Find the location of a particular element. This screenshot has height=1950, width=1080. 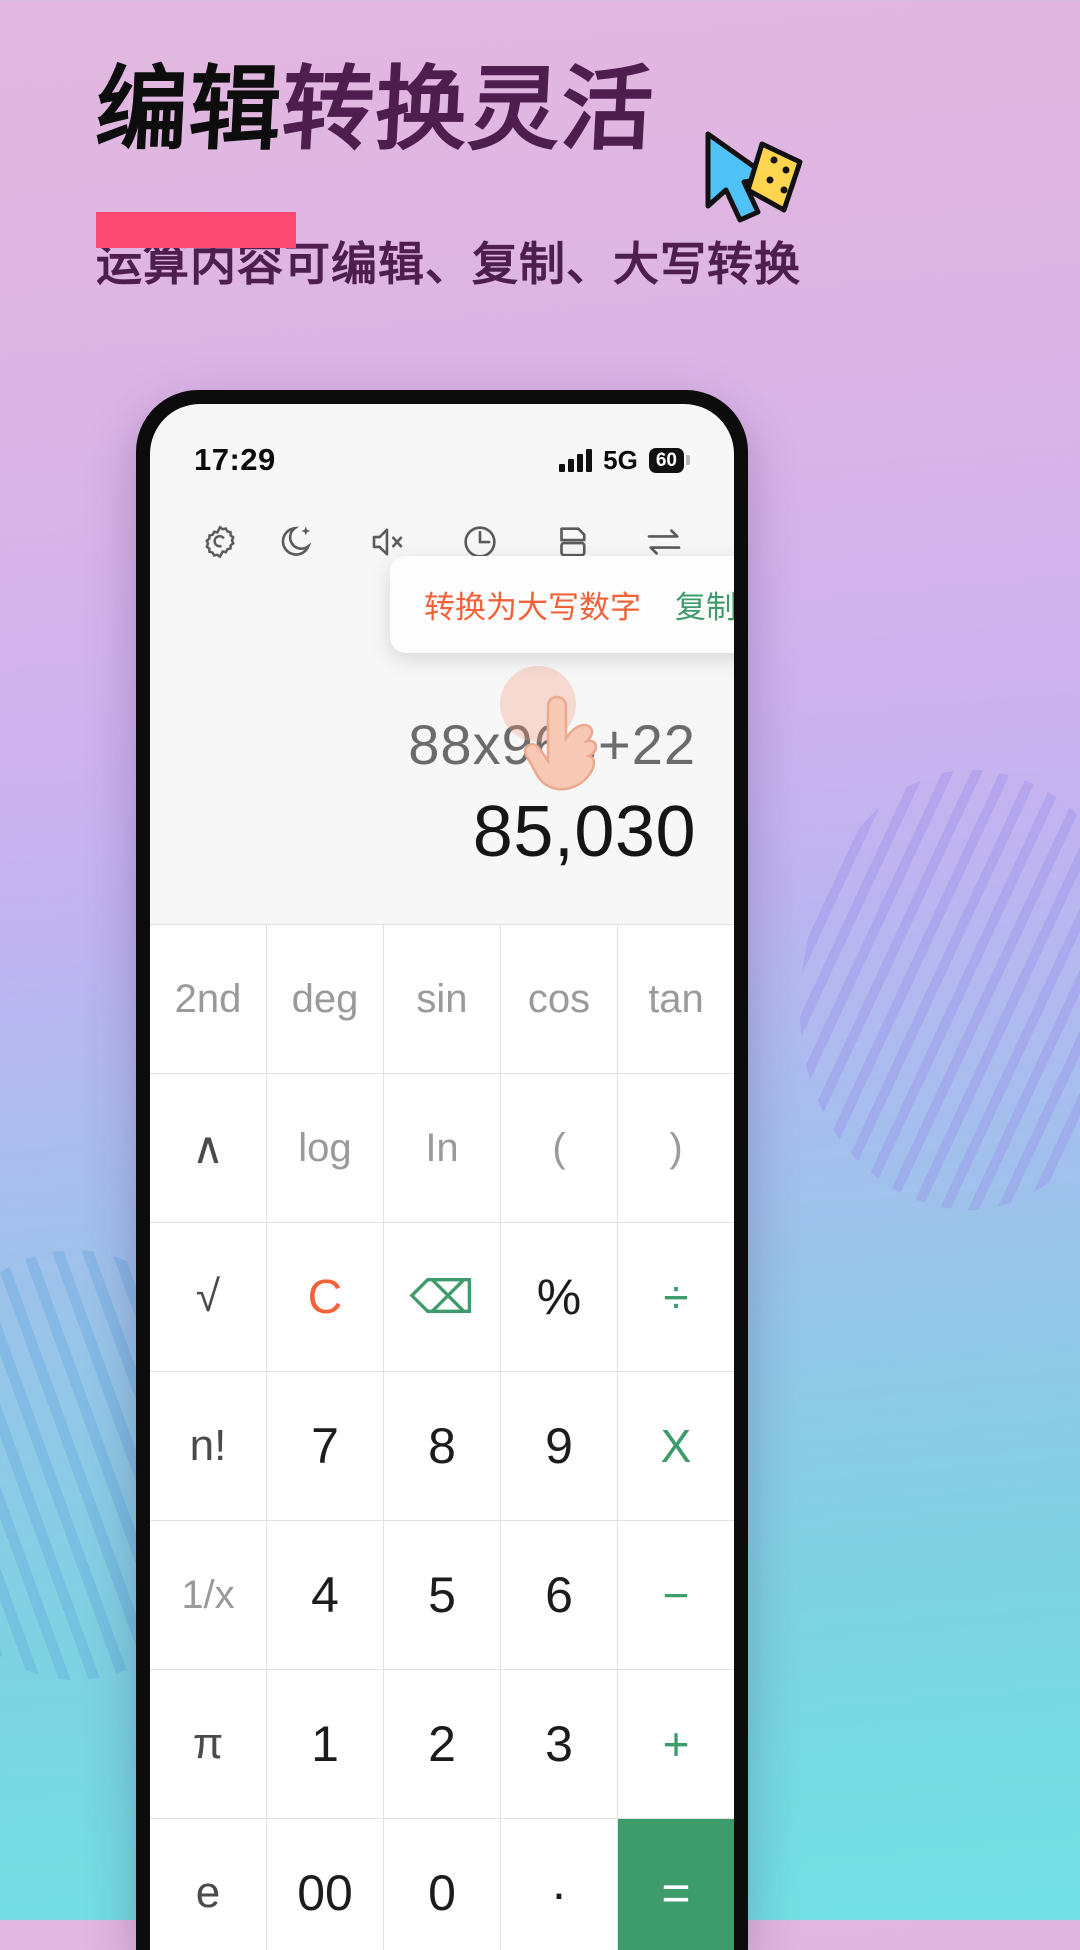

key-e: e is located at coordinates (208, 1884).